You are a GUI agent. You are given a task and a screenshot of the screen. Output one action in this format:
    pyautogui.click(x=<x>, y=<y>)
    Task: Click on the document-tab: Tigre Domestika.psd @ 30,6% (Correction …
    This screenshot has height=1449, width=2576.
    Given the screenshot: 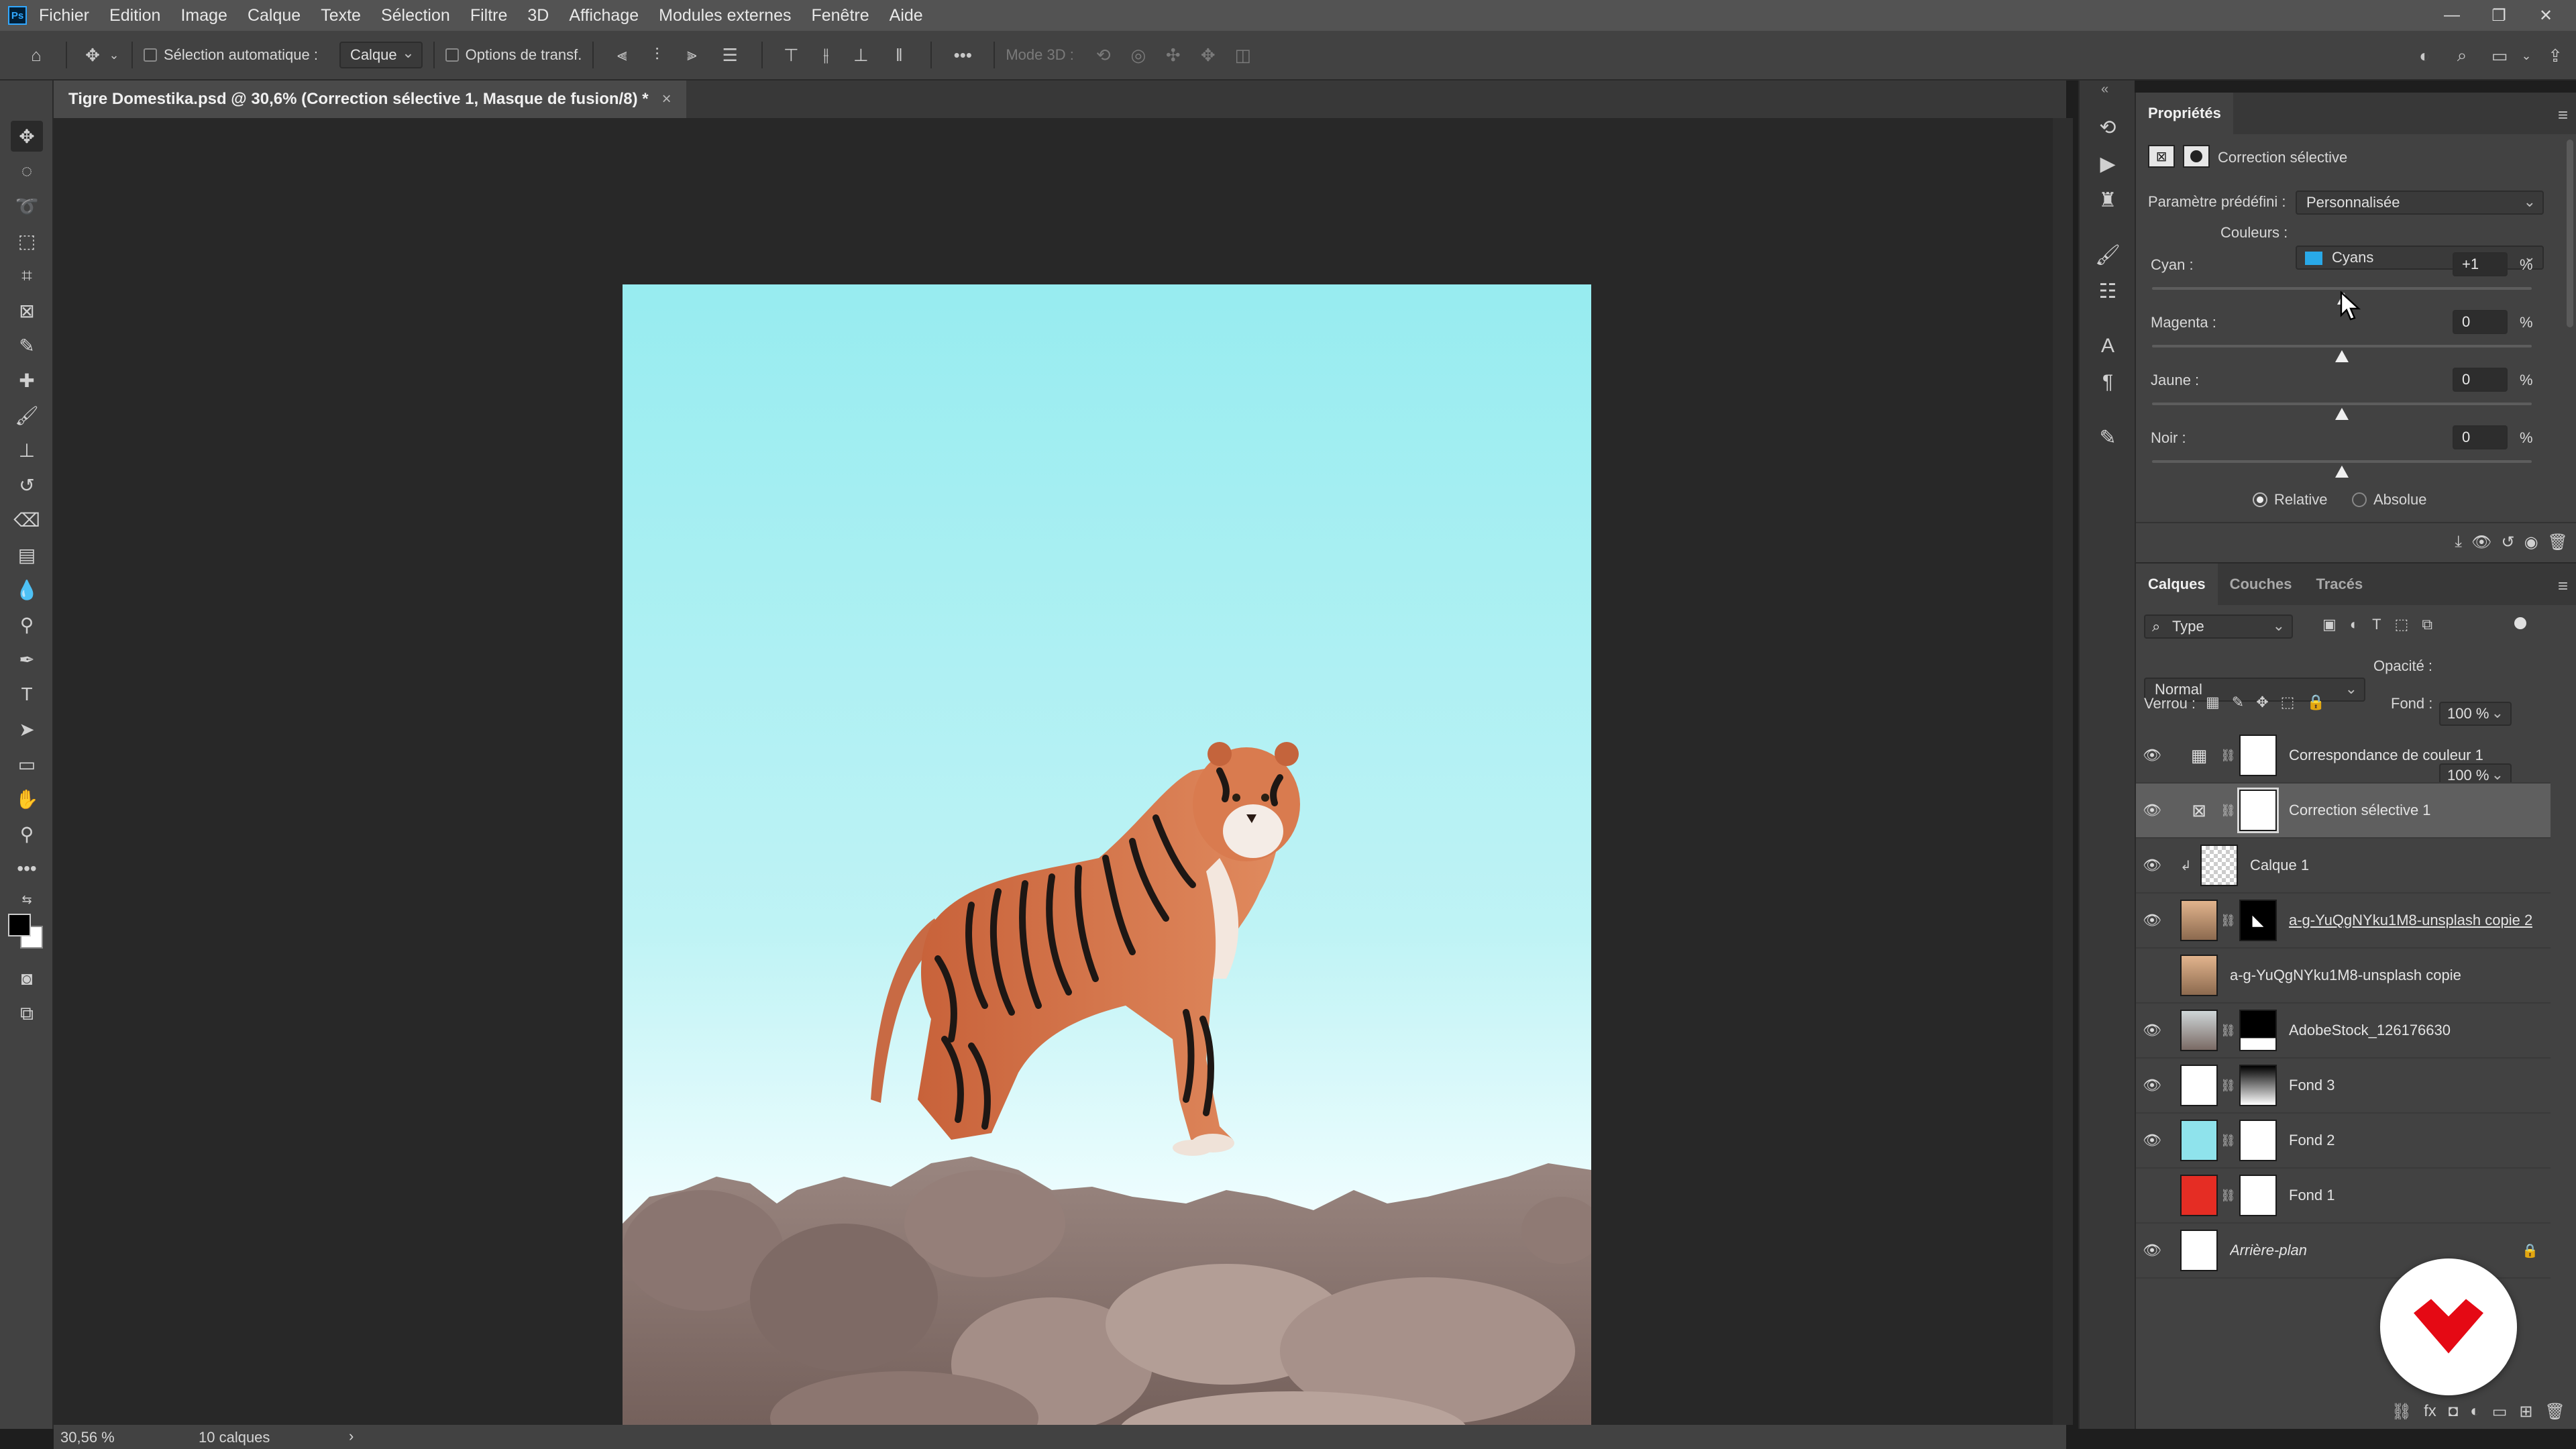 What is the action you would take?
    pyautogui.click(x=370, y=99)
    